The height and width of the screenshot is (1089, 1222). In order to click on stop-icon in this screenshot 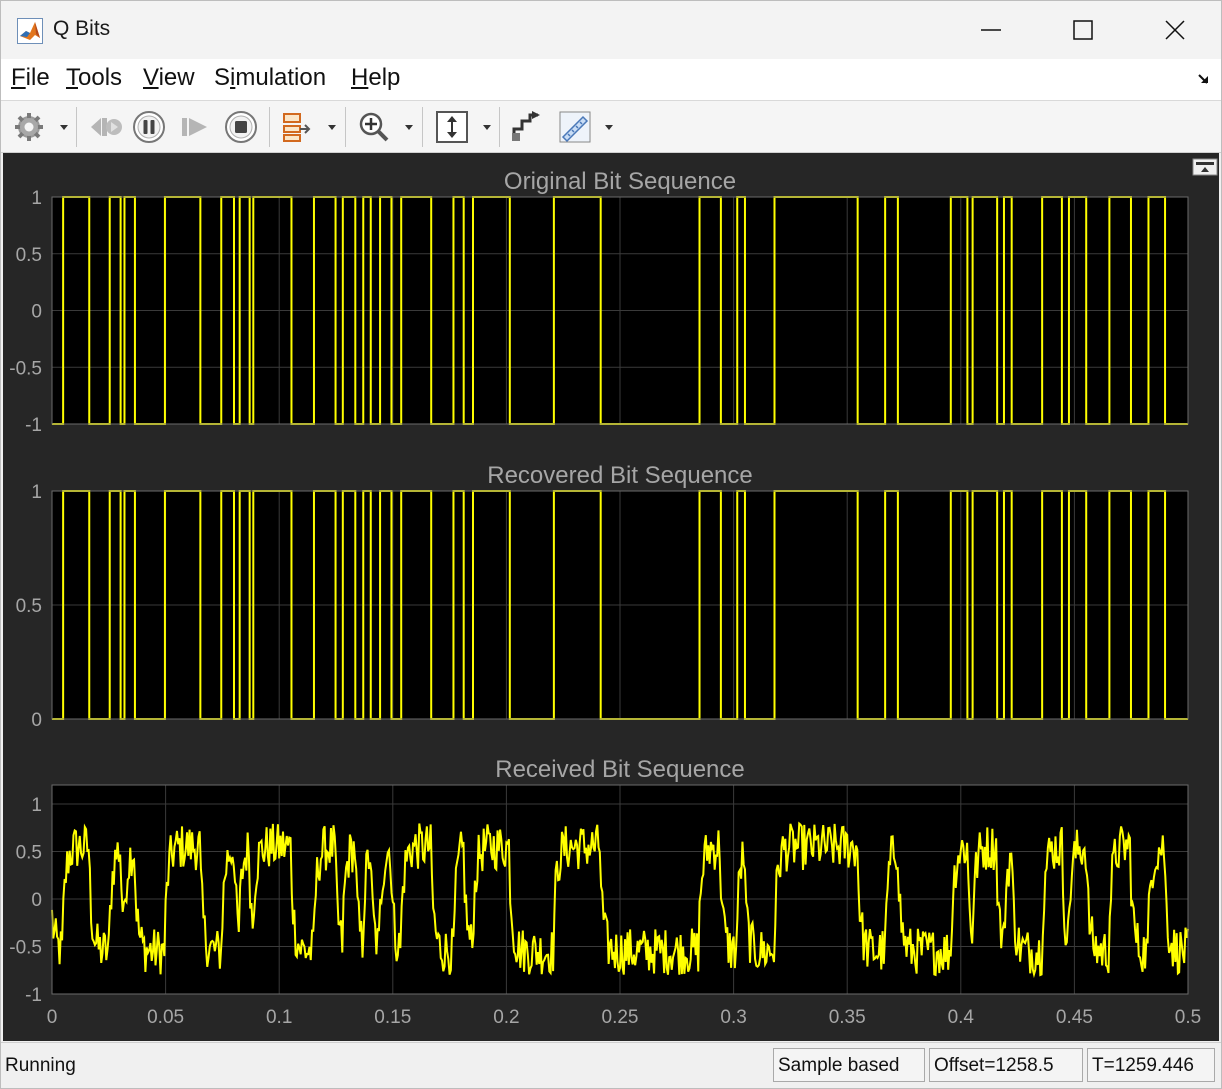, I will do `click(241, 127)`.